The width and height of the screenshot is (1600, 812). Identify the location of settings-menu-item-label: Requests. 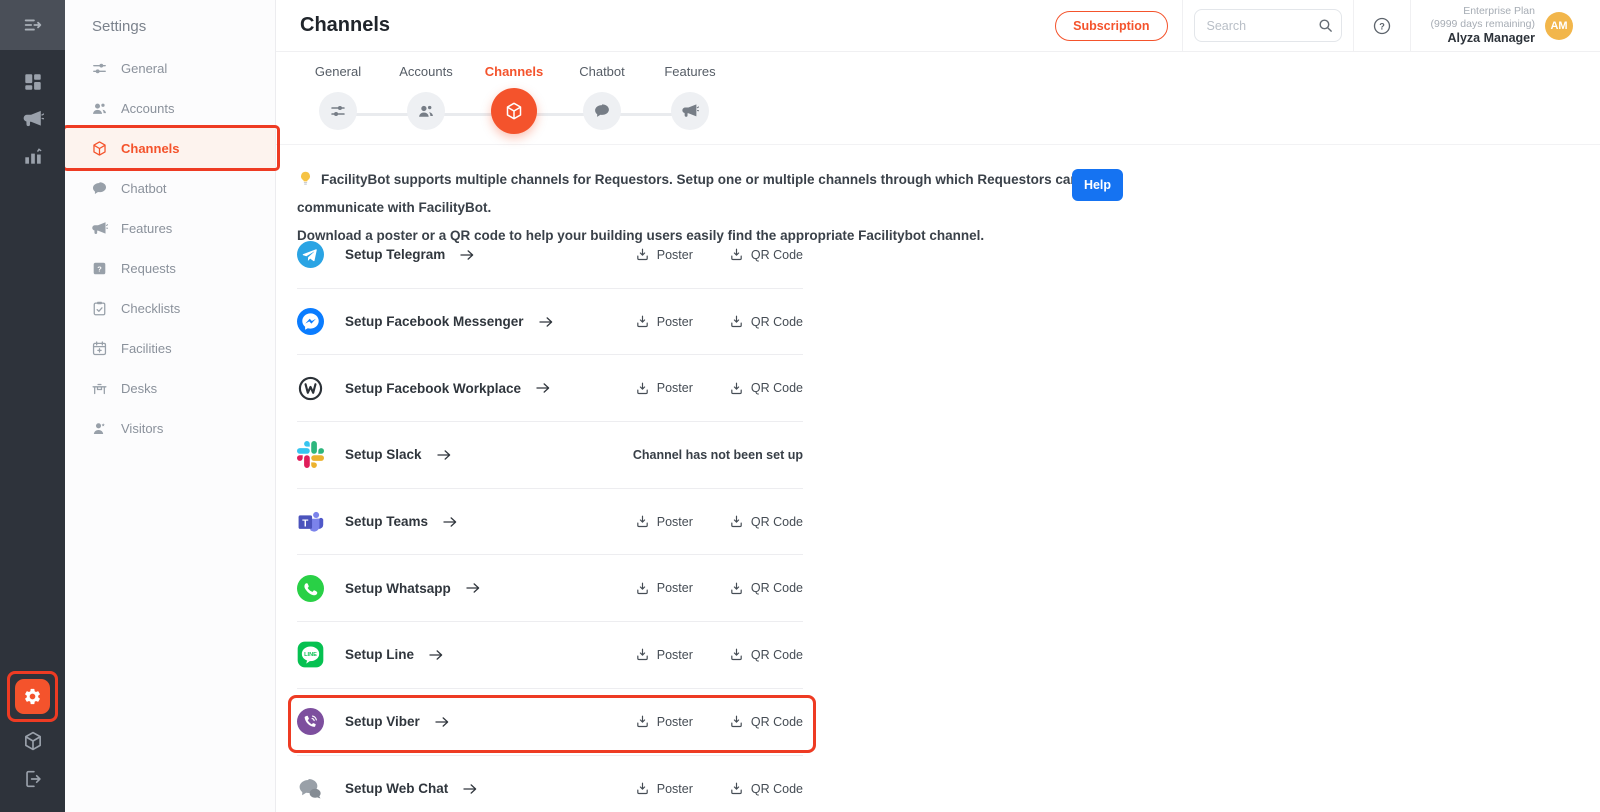
(148, 268).